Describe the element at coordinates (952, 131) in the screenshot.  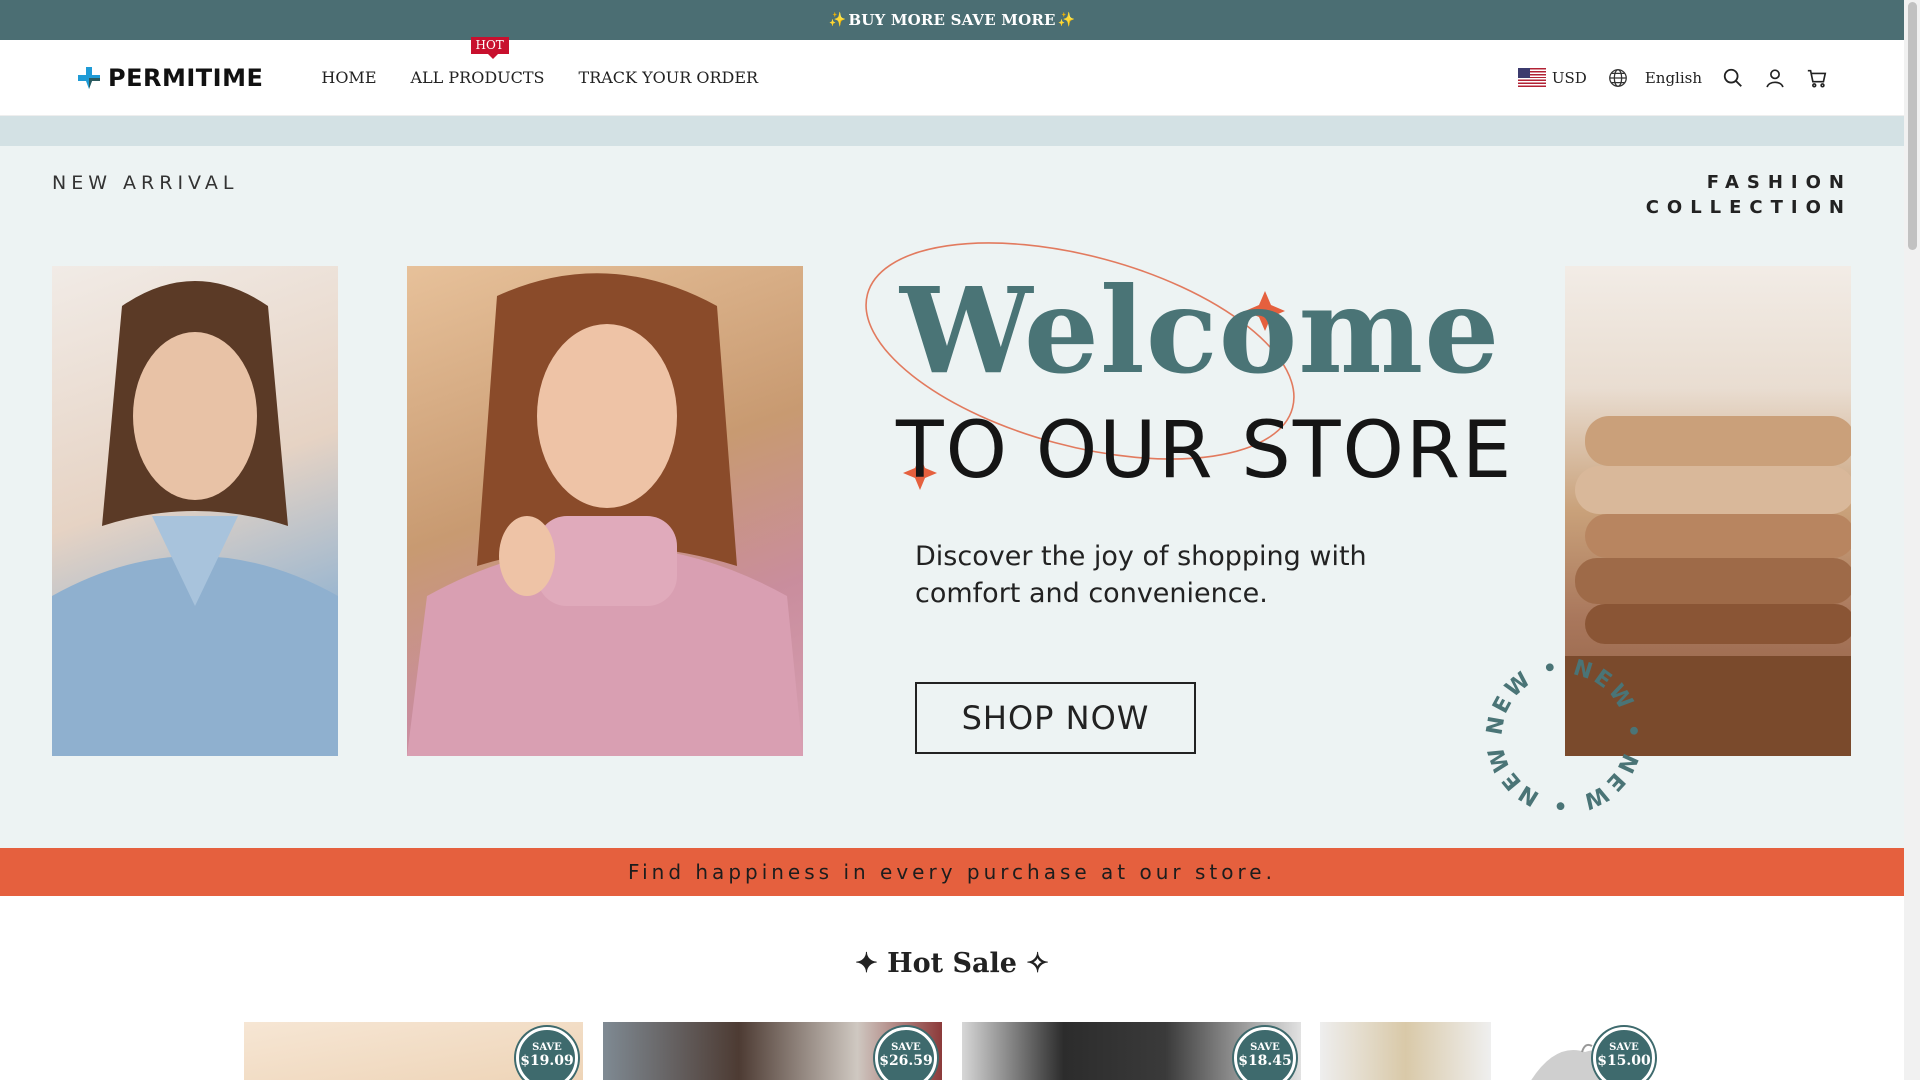
I see `hero-top-strip` at that location.